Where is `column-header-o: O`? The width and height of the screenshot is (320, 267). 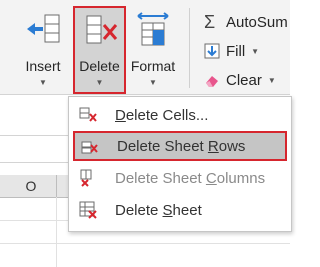 column-header-o: O is located at coordinates (31, 186).